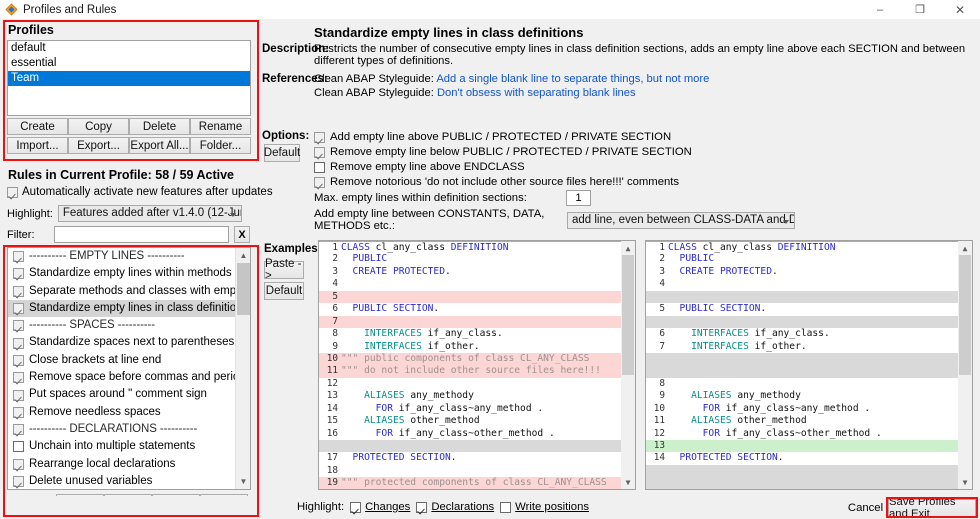 Image resolution: width=980 pixels, height=519 pixels. I want to click on highlight-write-positions-checkbox-row: Write positions, so click(544, 507).